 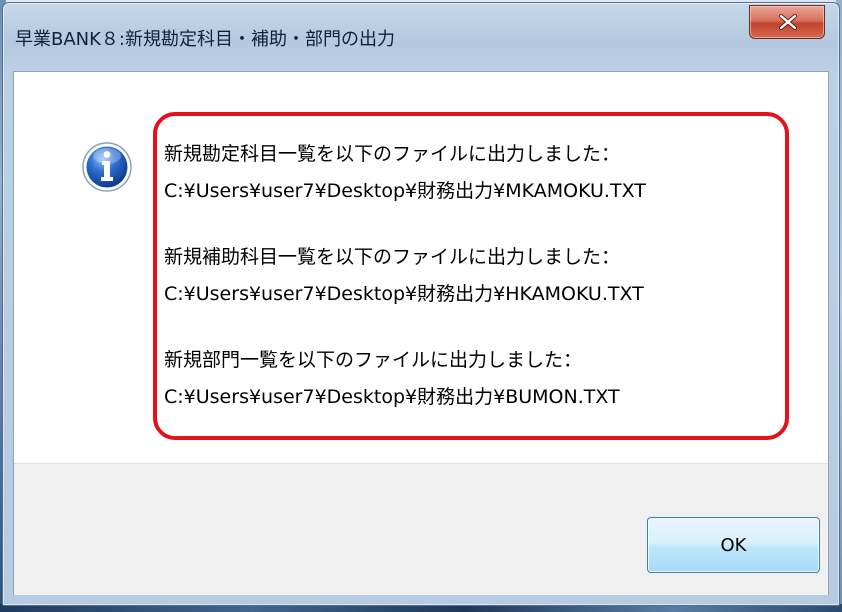 I want to click on file-path: C:¥Users¥user7¥Desktop¥財務出力¥HKAMOKU.TXT, so click(x=404, y=294).